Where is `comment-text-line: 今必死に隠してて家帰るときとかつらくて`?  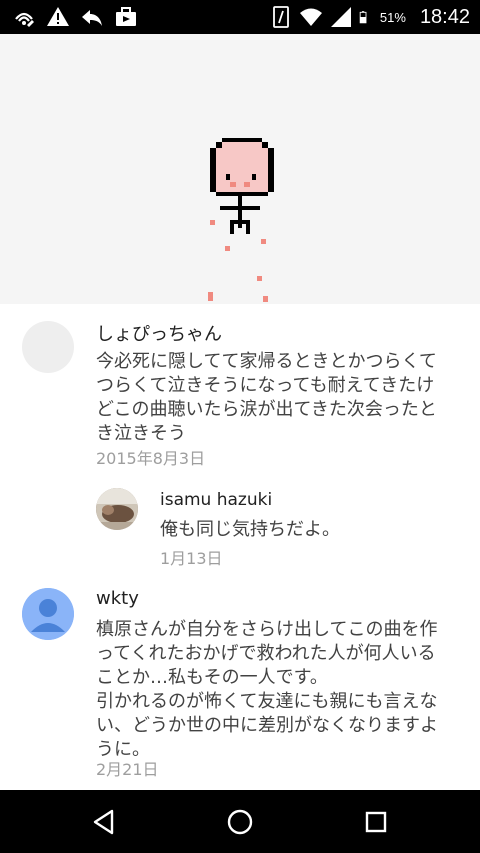 comment-text-line: 今必死に隠してて家帰るときとかつらくて is located at coordinates (266, 361).